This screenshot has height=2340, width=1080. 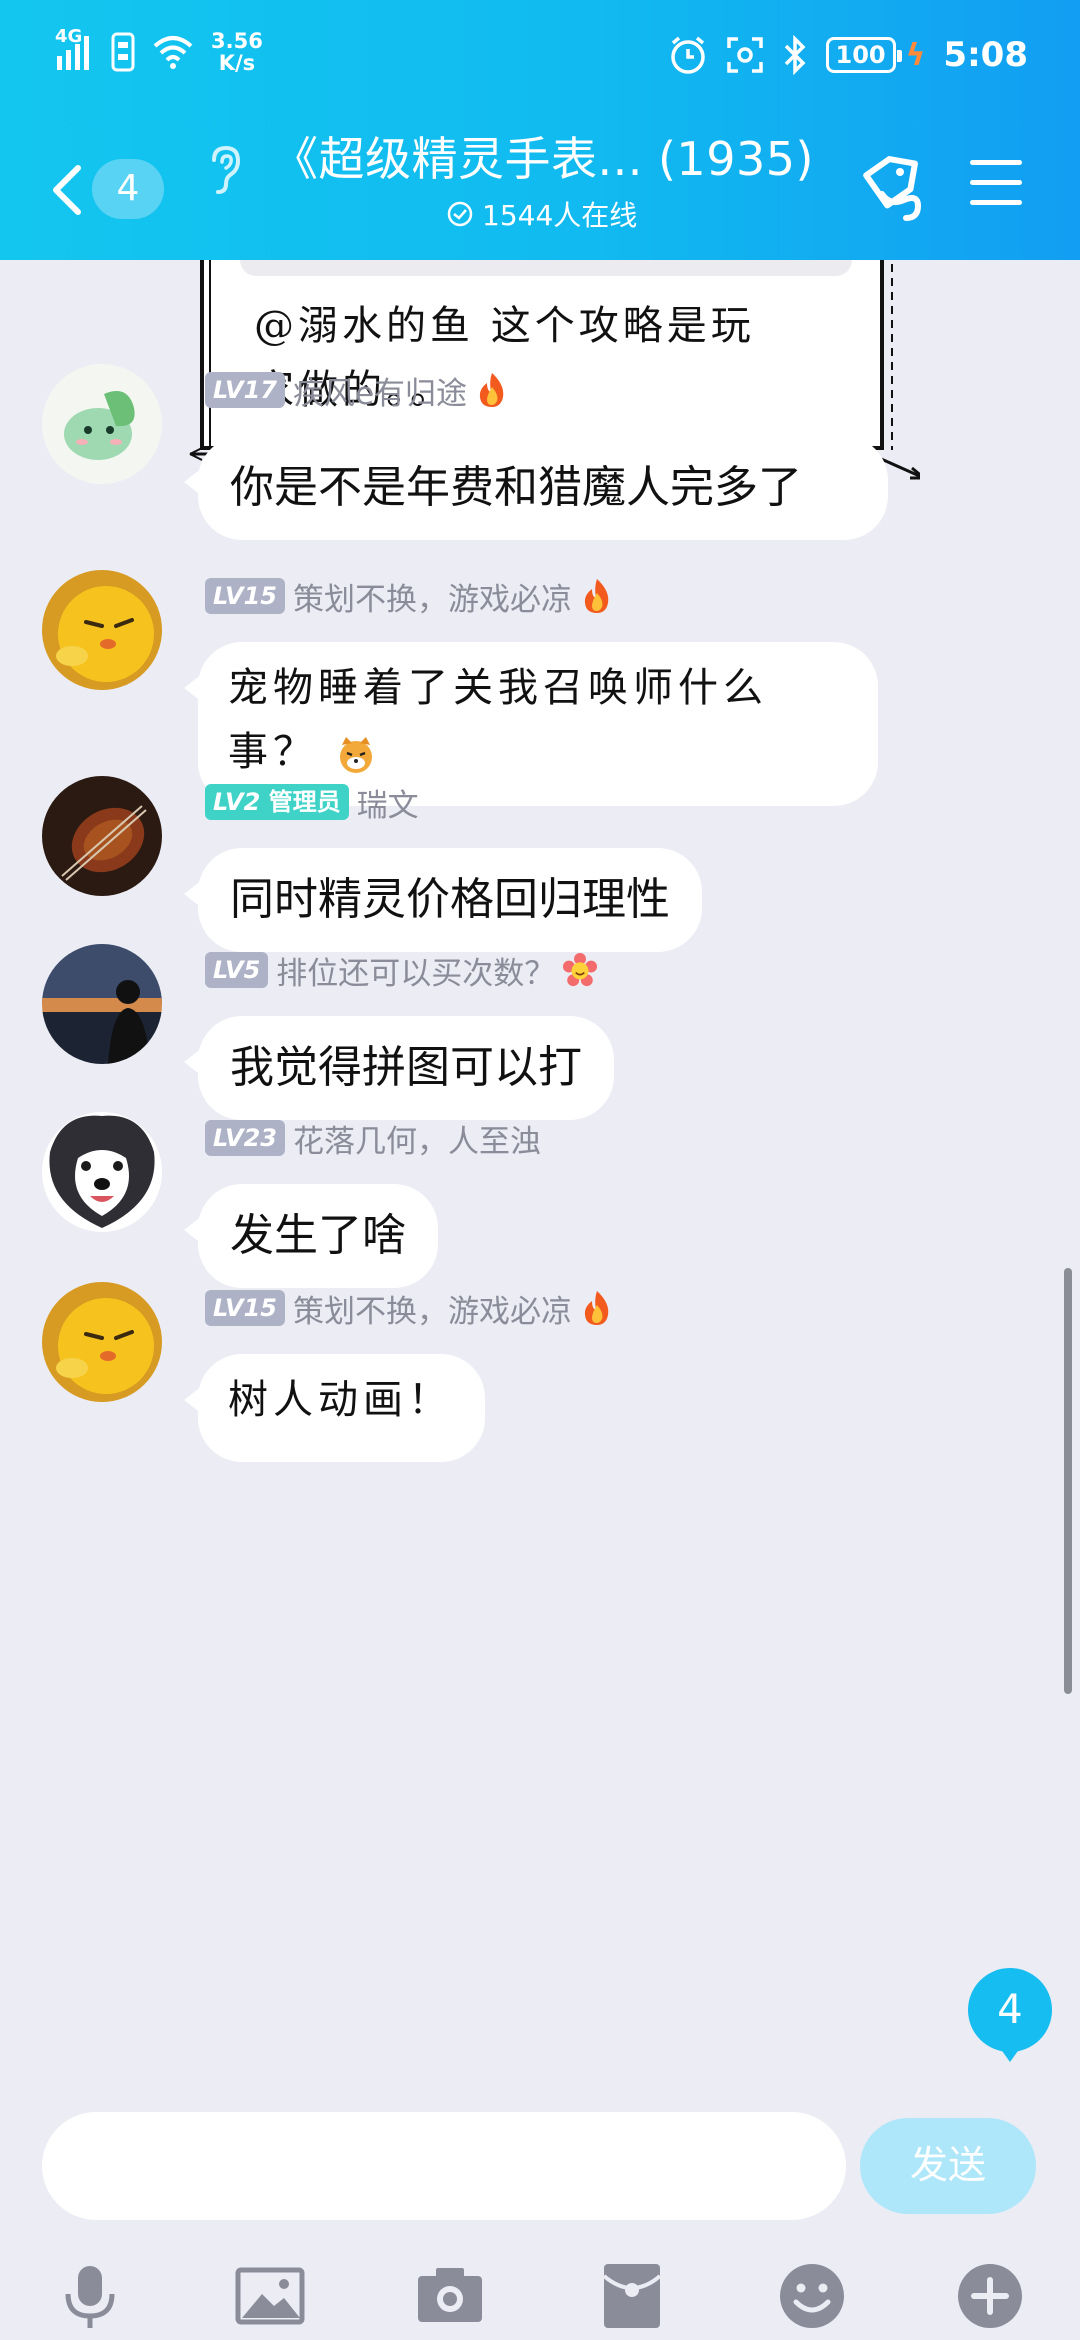 What do you see at coordinates (128, 189) in the screenshot?
I see `back-unread-count: 4` at bounding box center [128, 189].